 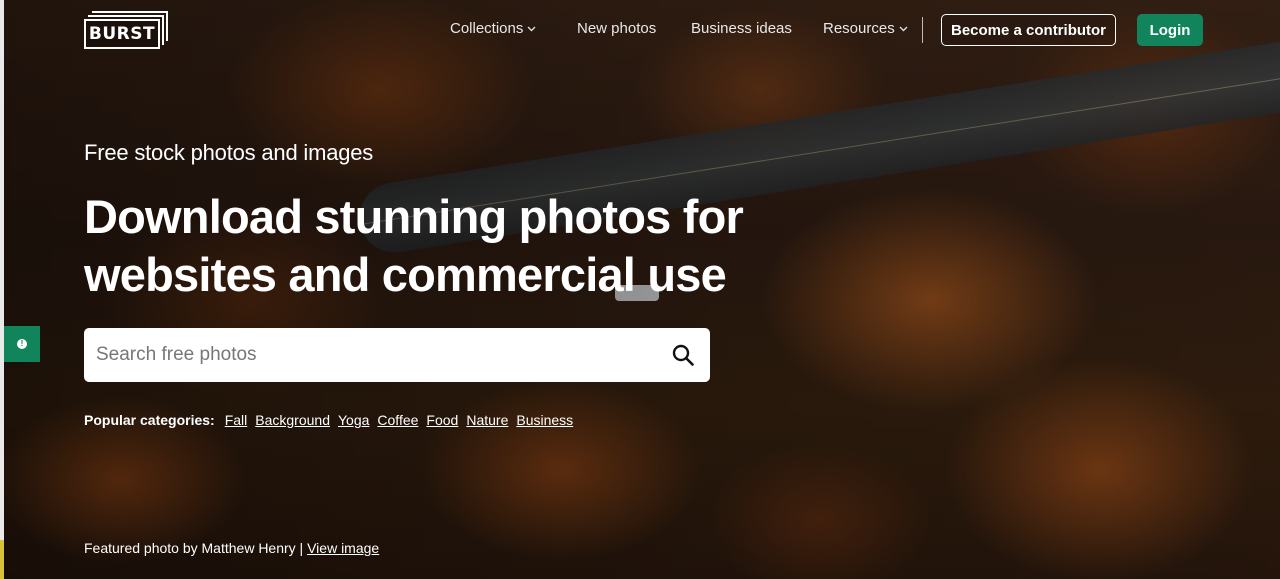 What do you see at coordinates (122, 34) in the screenshot?
I see `logo-text: BURST` at bounding box center [122, 34].